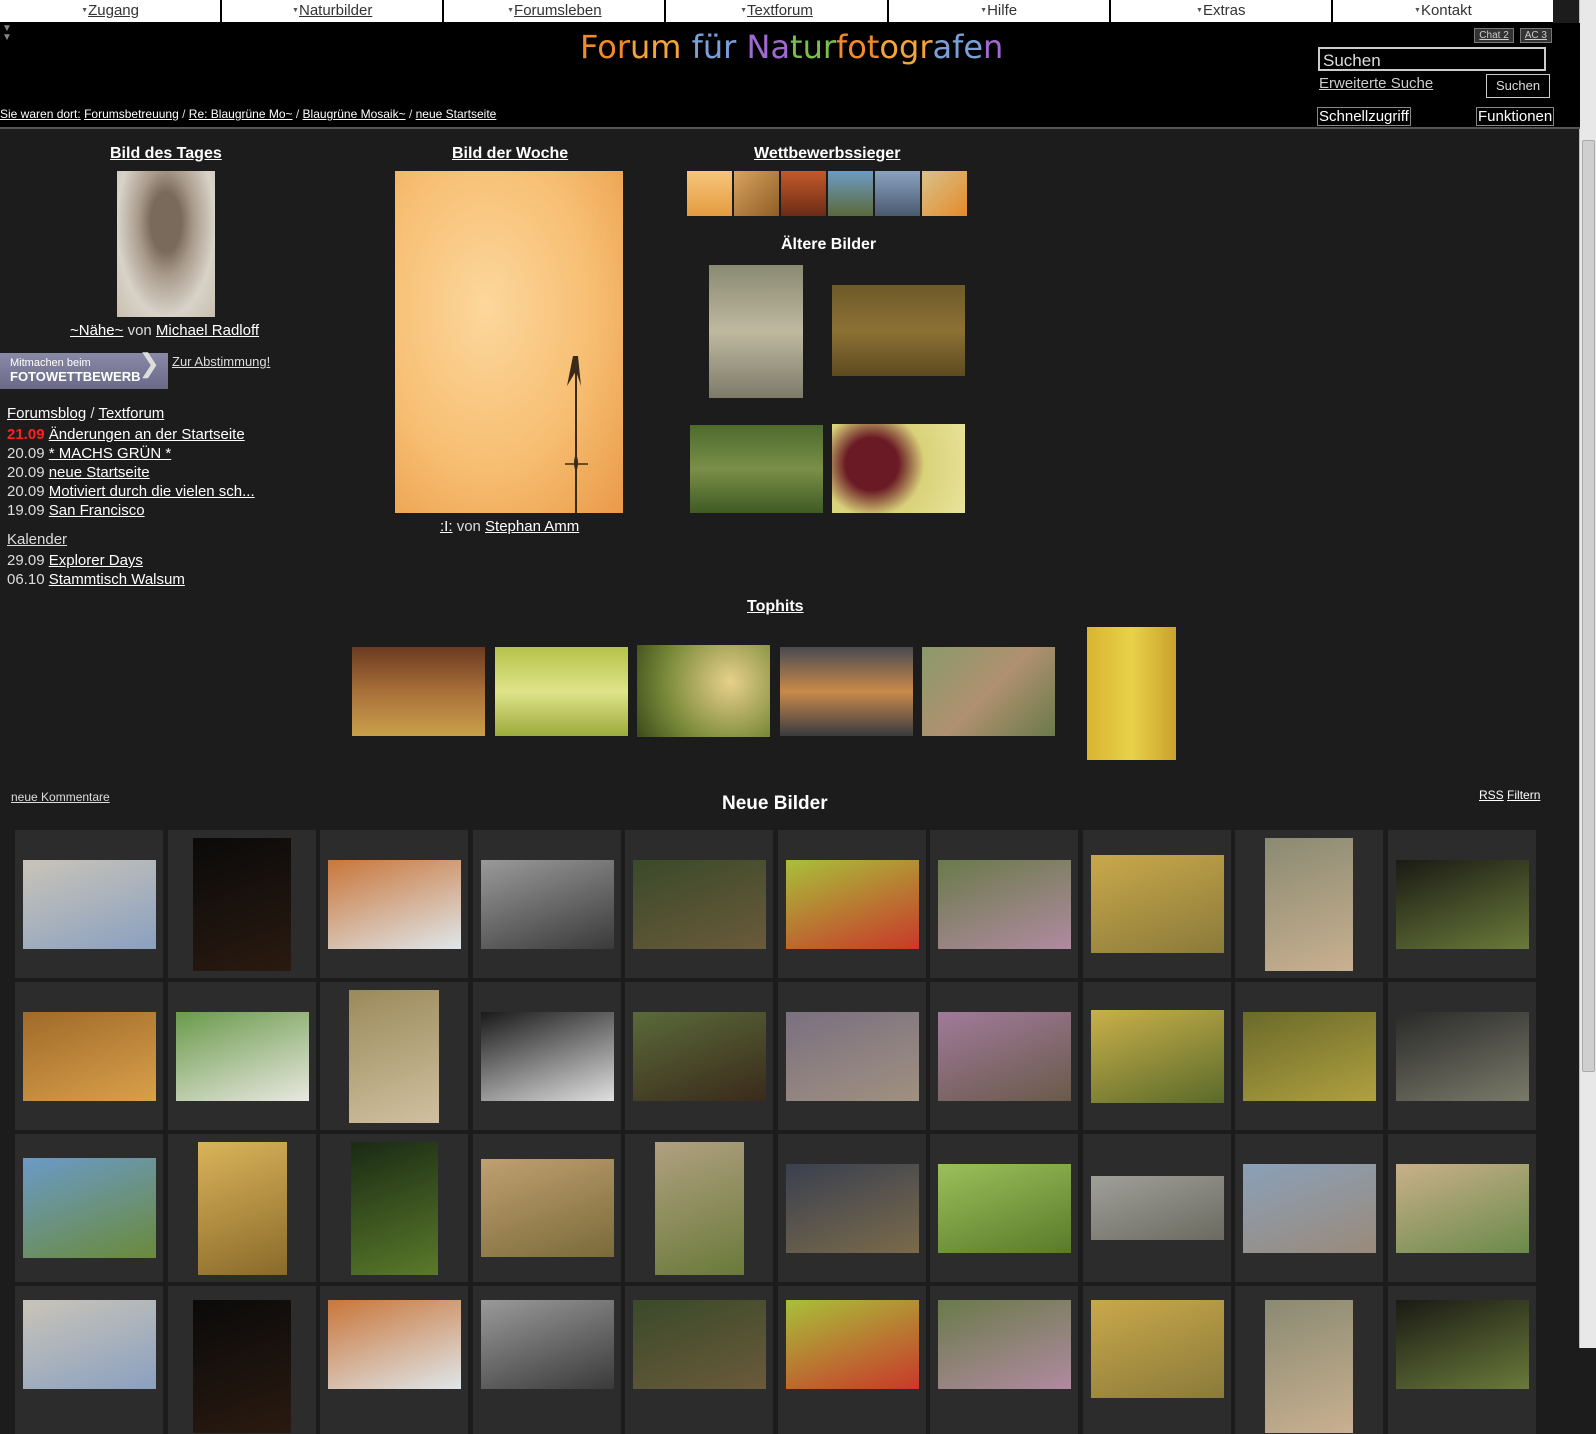 This screenshot has height=1434, width=1596. I want to click on event-link: Stammtisch Walsum, so click(117, 579).